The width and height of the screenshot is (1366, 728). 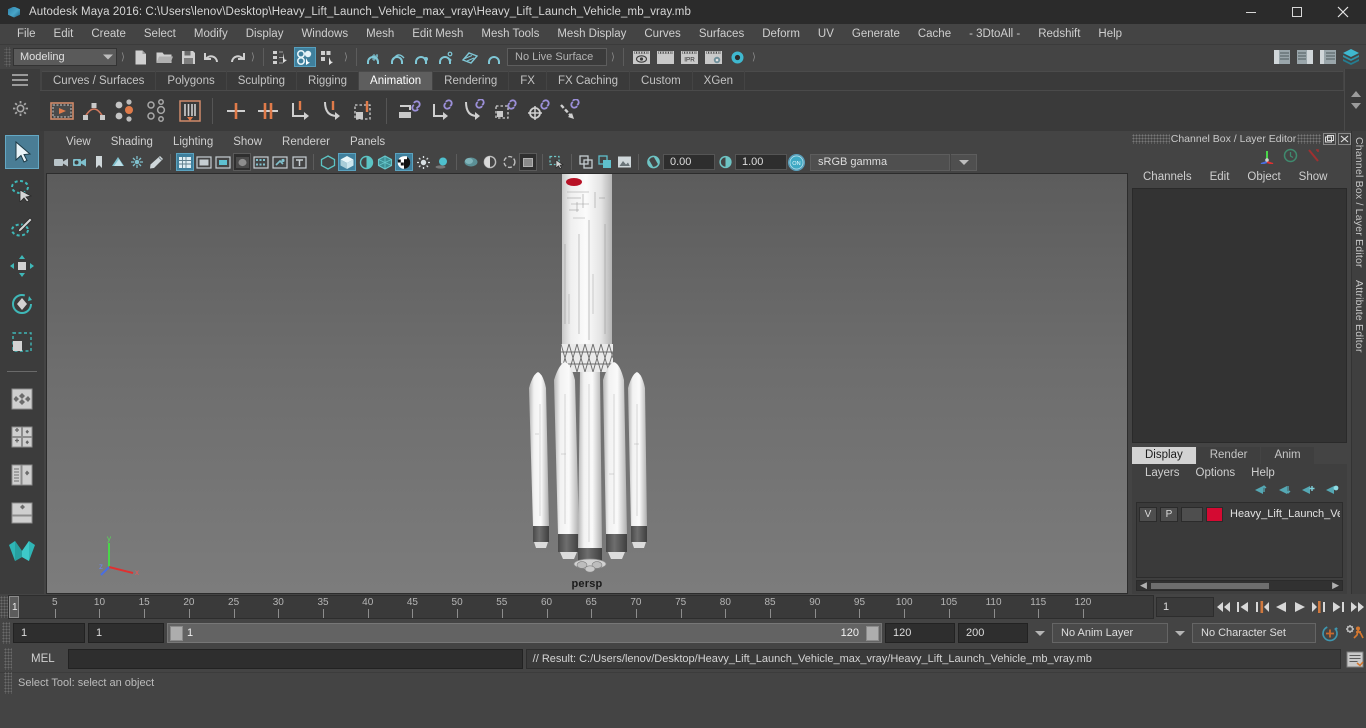 What do you see at coordinates (6, 633) in the screenshot?
I see `range-slider-grip` at bounding box center [6, 633].